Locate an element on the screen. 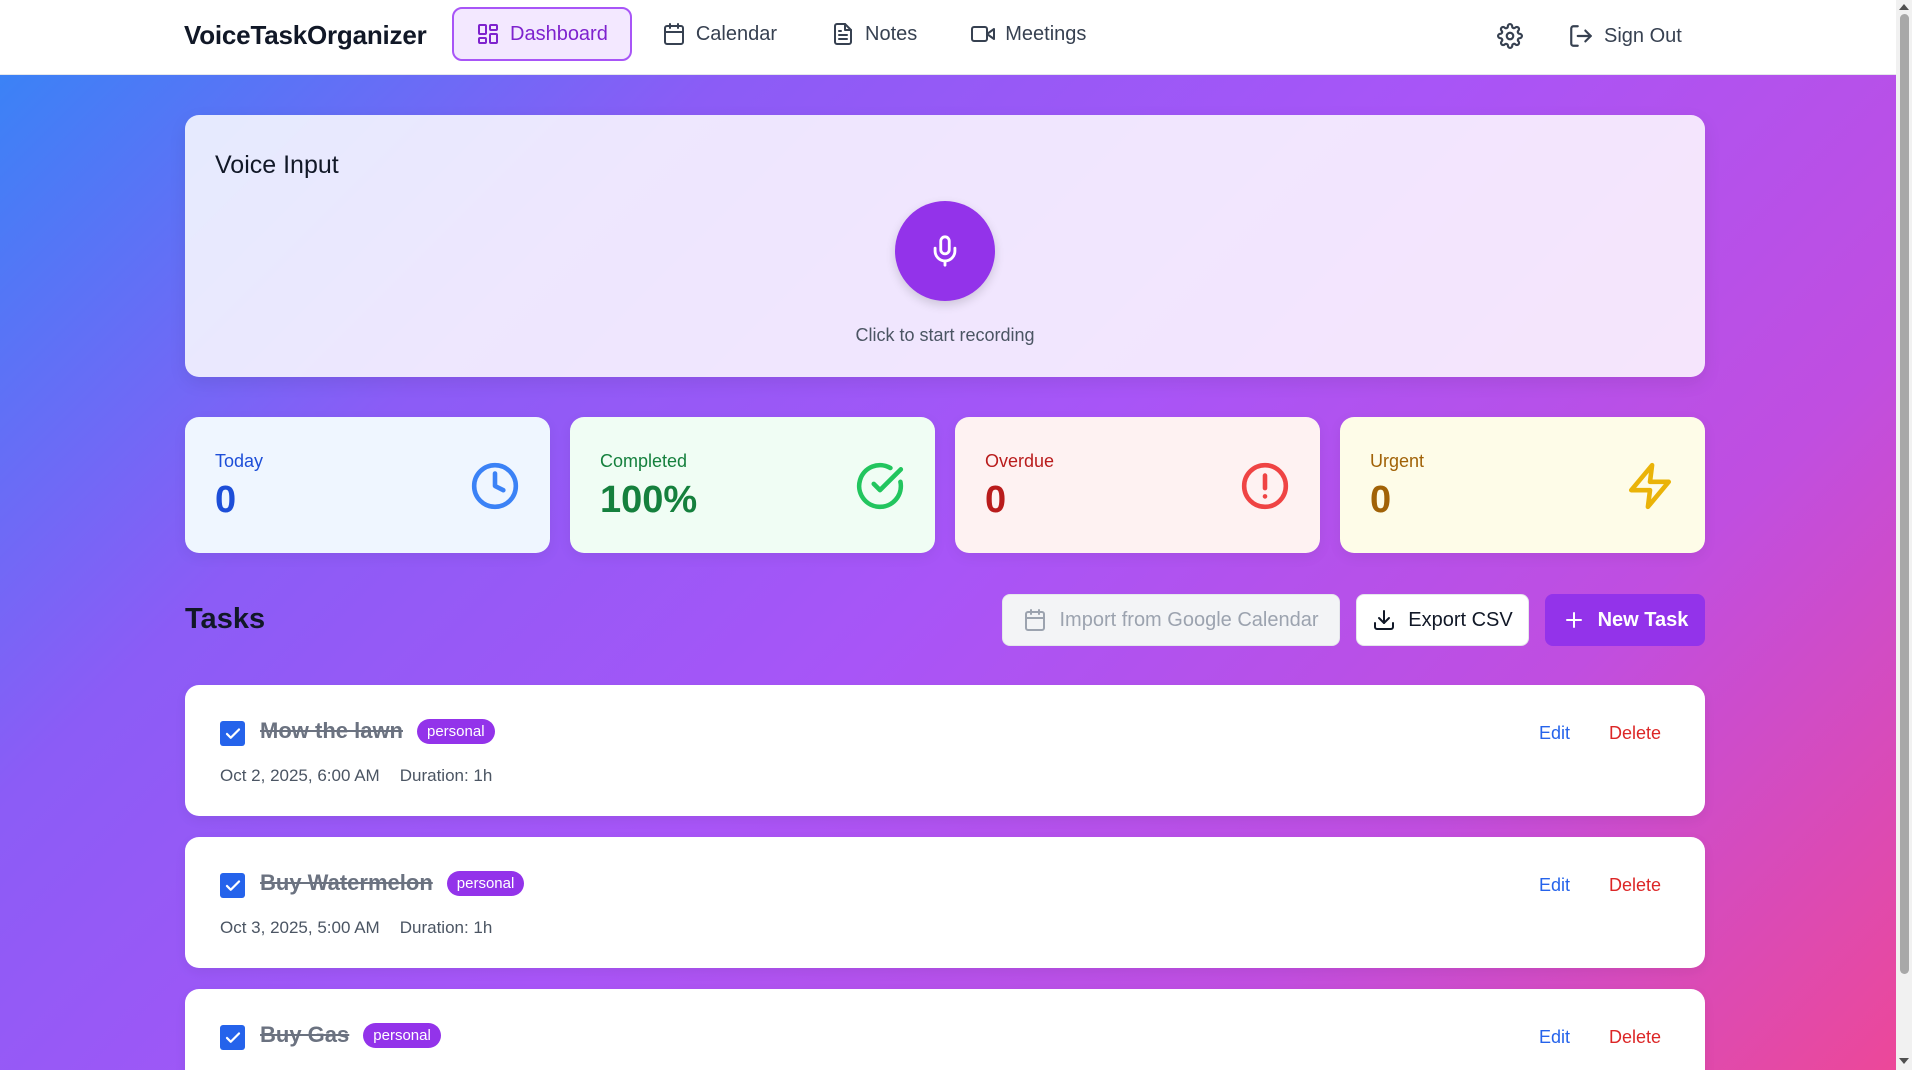  new-task-button: New Task is located at coordinates (1625, 620).